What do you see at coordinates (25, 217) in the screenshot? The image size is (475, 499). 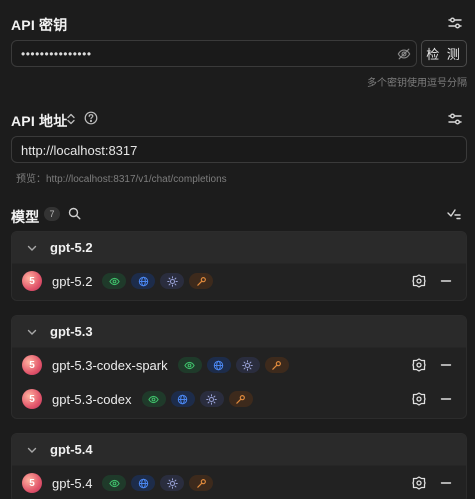 I see `models-title: 模型` at bounding box center [25, 217].